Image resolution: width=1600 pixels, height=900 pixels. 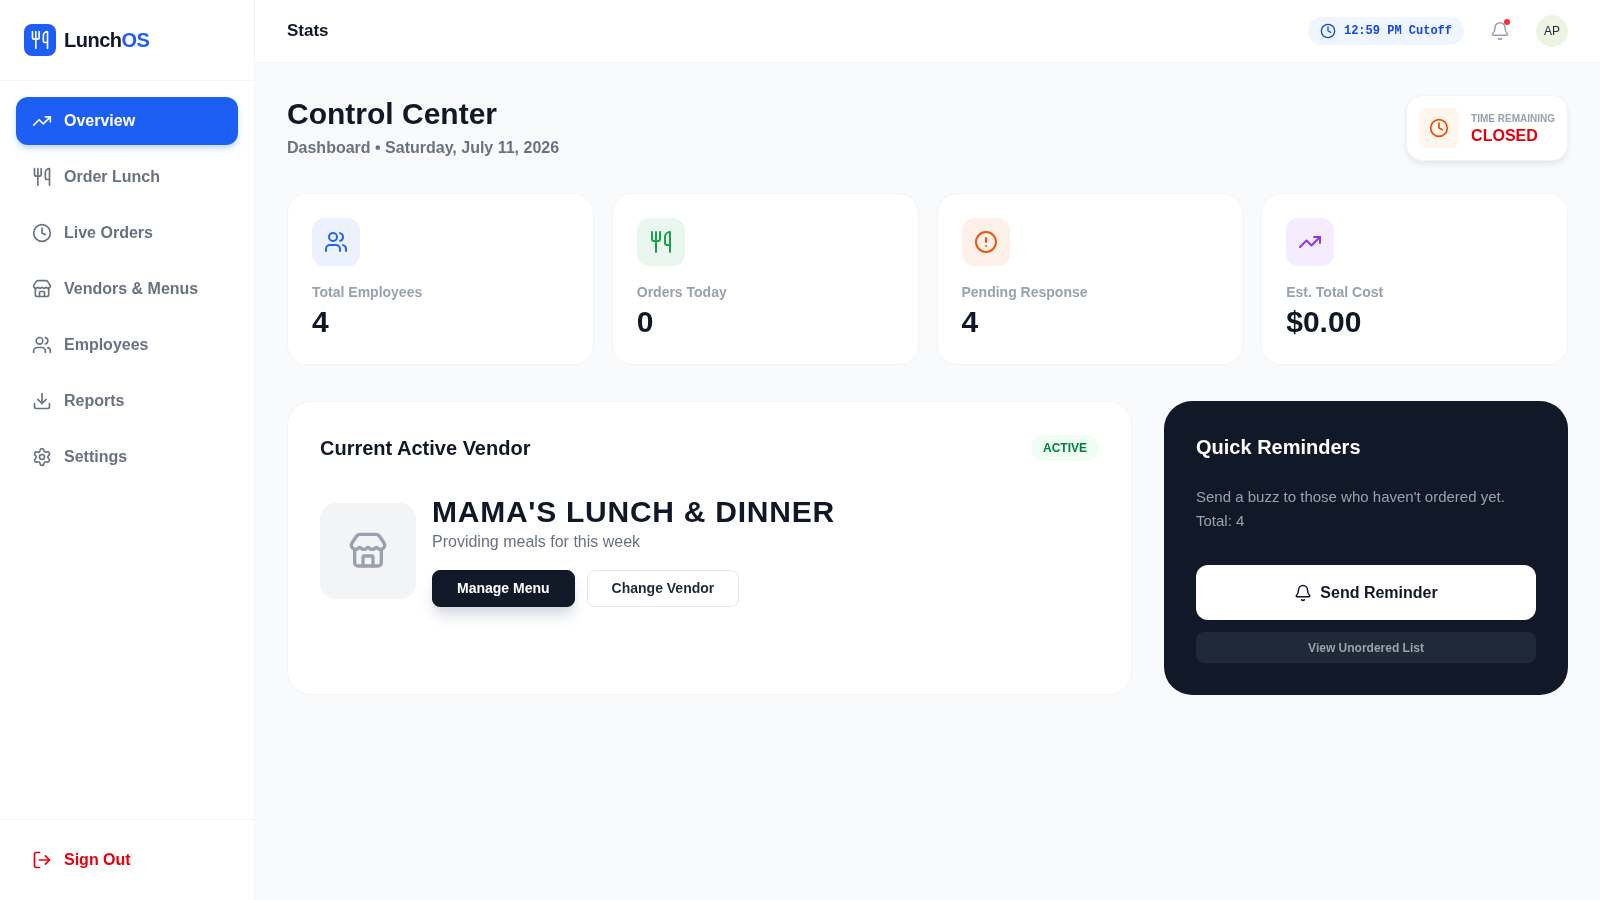 I want to click on trend-up-icon, so click(x=1310, y=242).